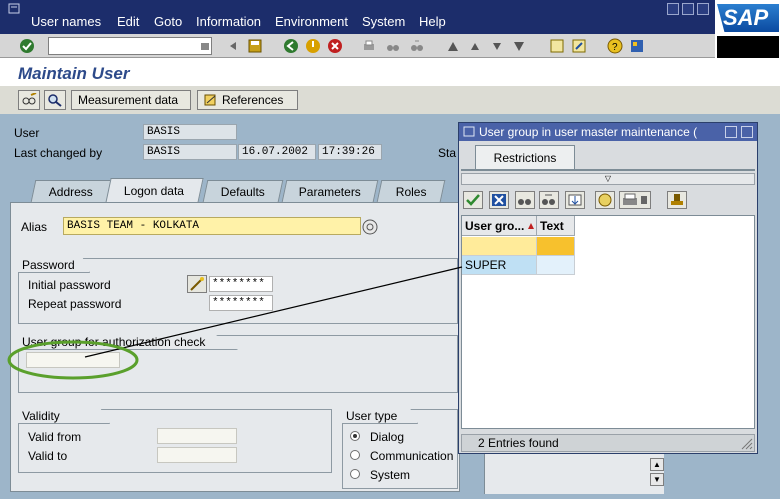 The image size is (780, 499). I want to click on initial-password-label: Initial password, so click(69, 285).